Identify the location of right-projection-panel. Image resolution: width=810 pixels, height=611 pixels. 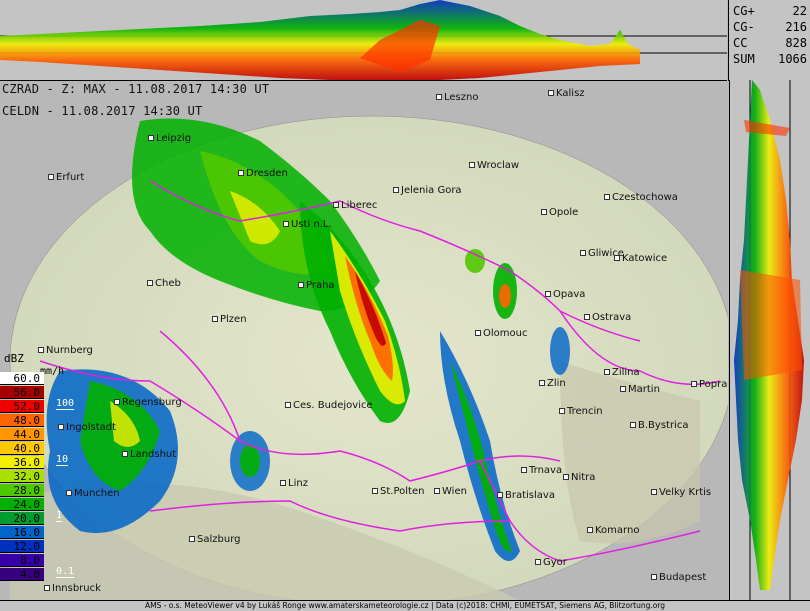
(769, 340).